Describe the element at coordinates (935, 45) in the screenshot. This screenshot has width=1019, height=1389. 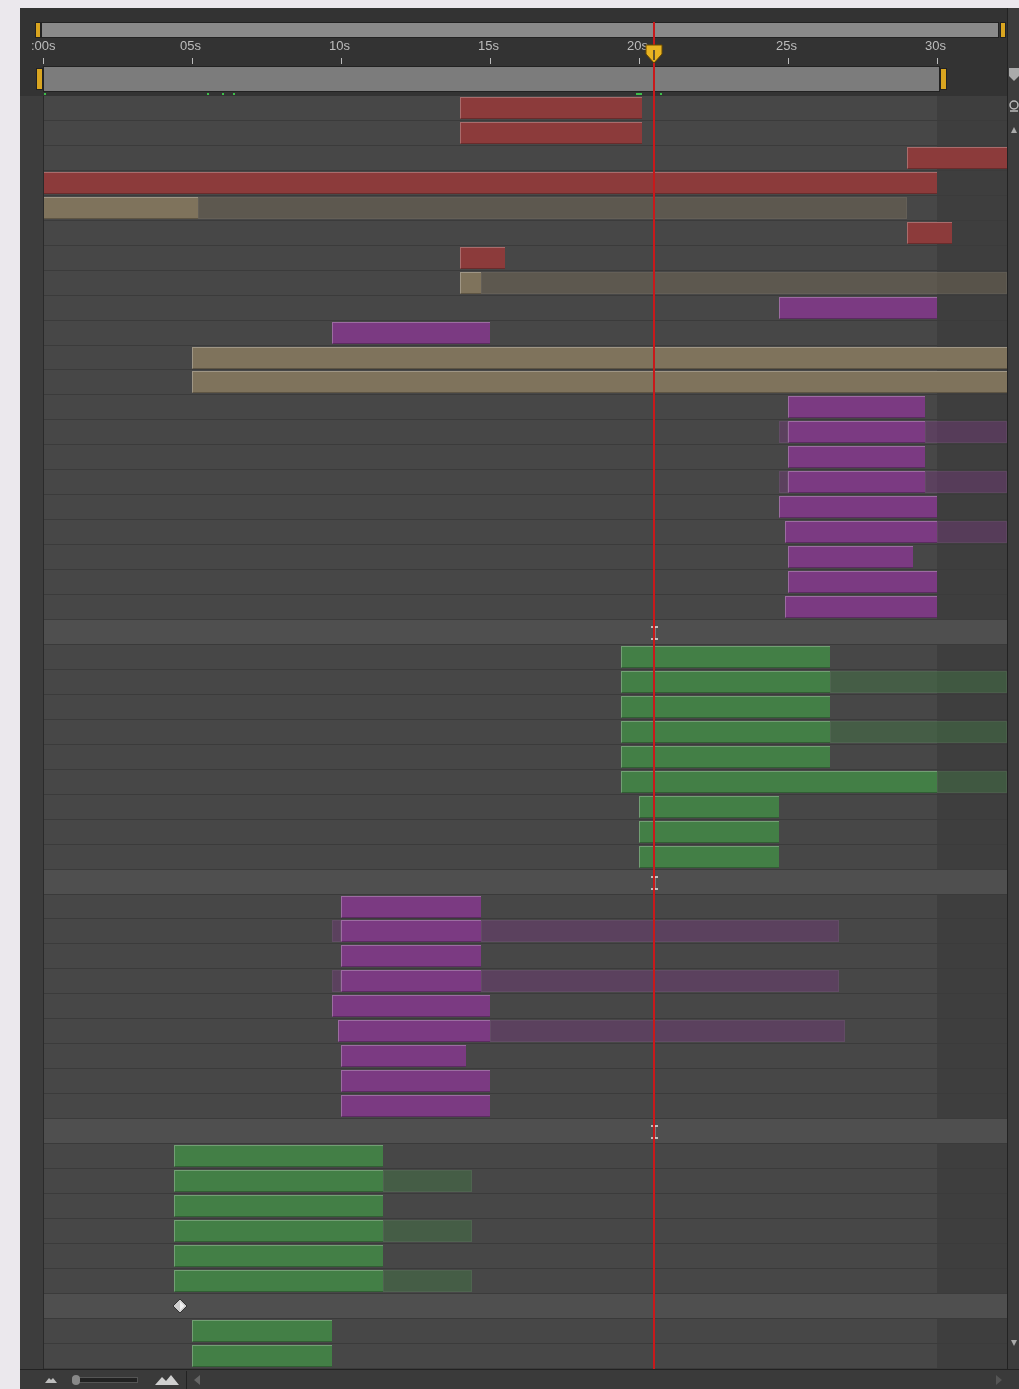
I see `ruler-label: 30s` at that location.